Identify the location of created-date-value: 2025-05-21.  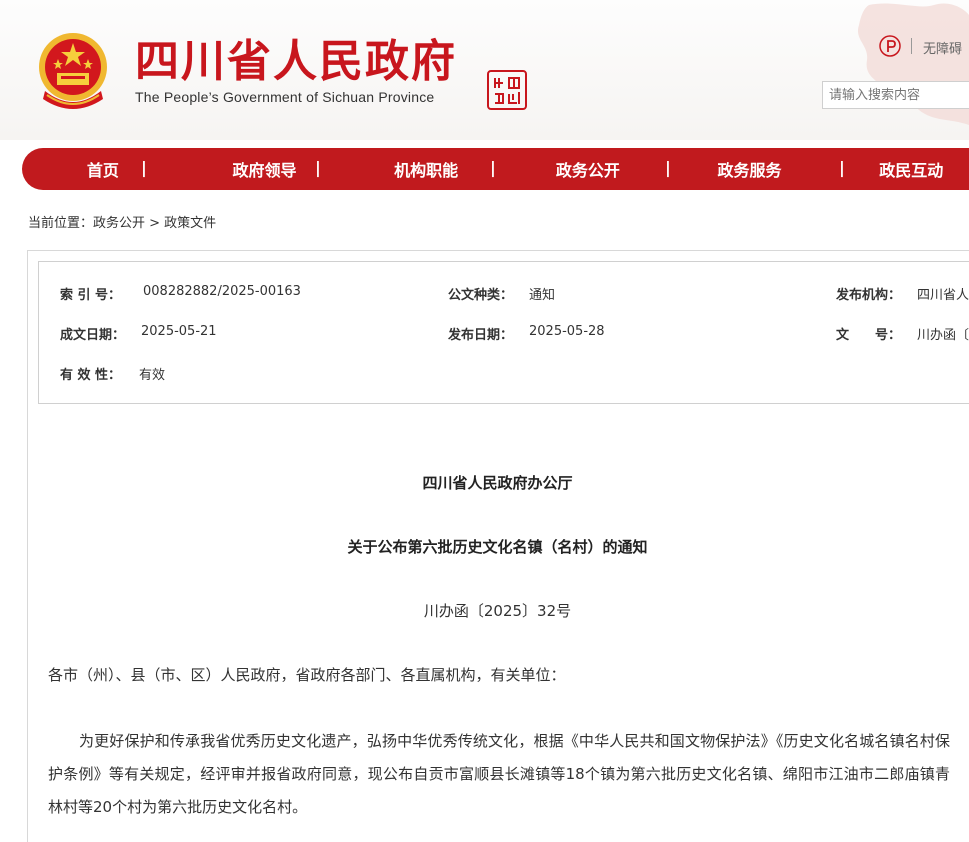
(179, 331).